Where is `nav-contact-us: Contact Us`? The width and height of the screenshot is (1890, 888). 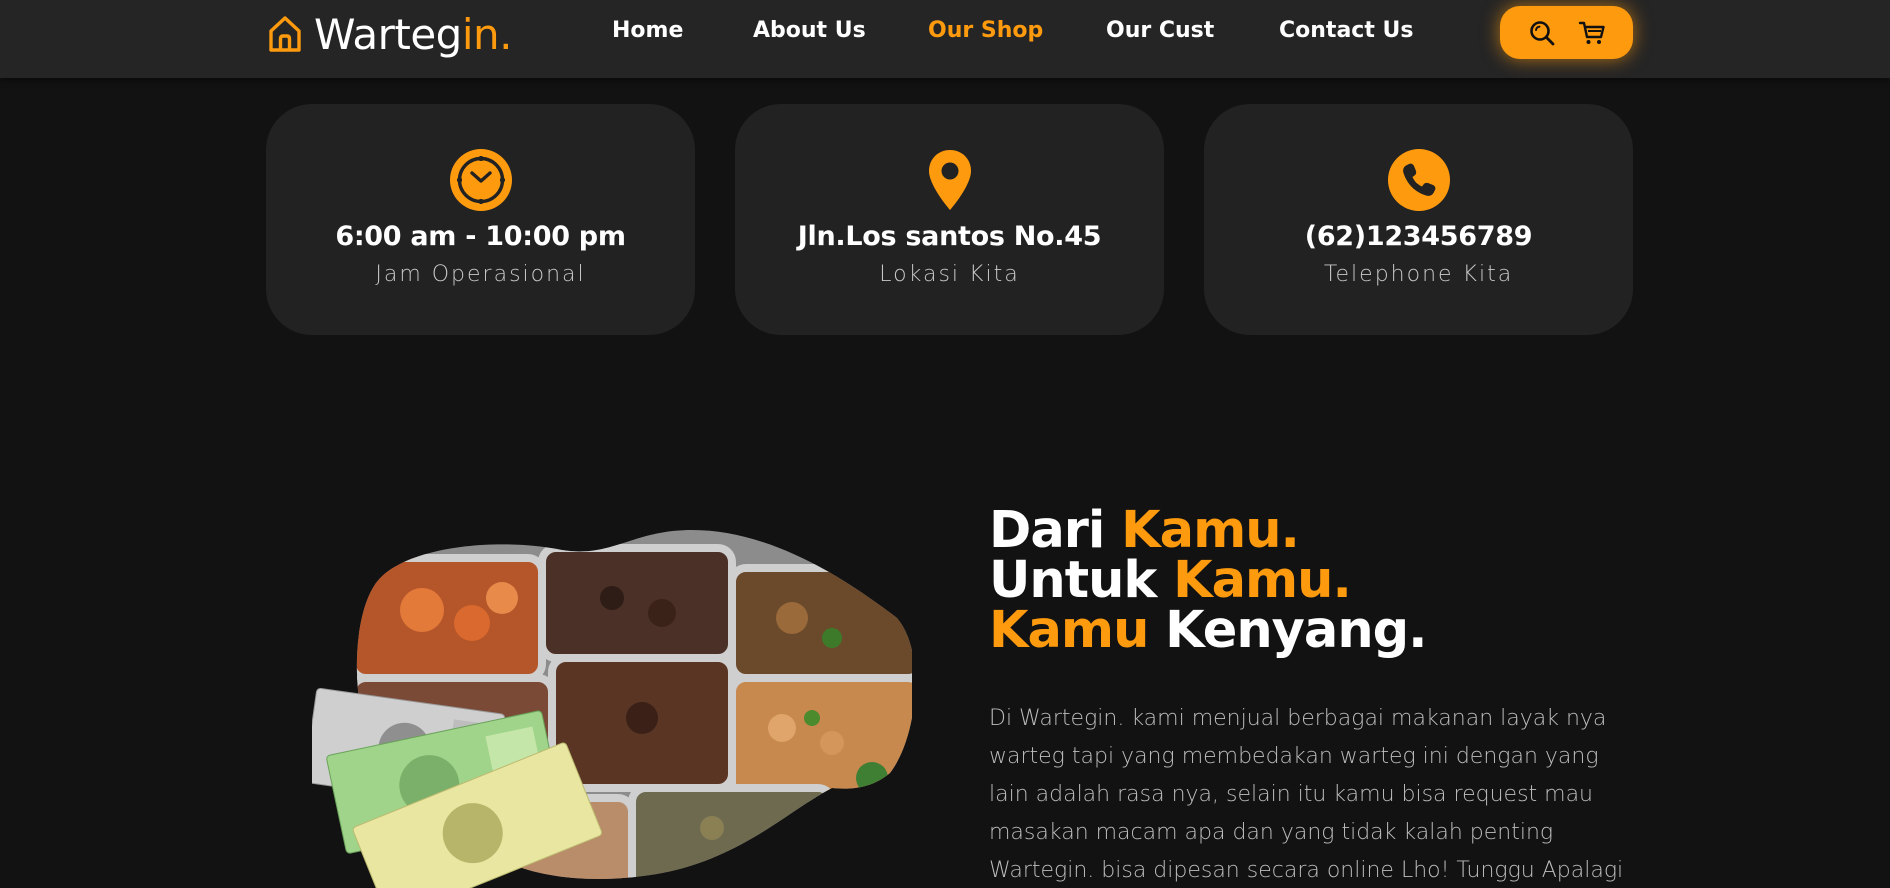
nav-contact-us: Contact Us is located at coordinates (1346, 30).